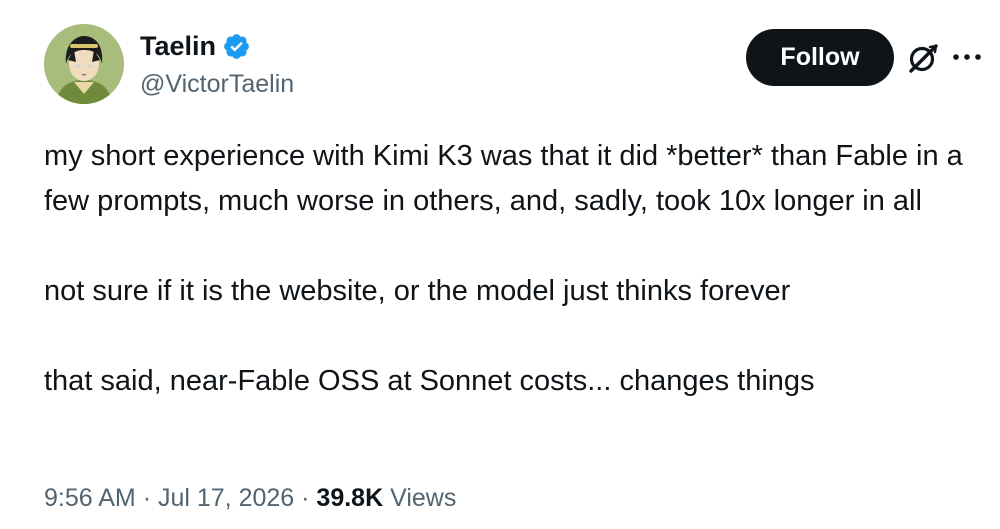  What do you see at coordinates (967, 57) in the screenshot?
I see `more-options-icon` at bounding box center [967, 57].